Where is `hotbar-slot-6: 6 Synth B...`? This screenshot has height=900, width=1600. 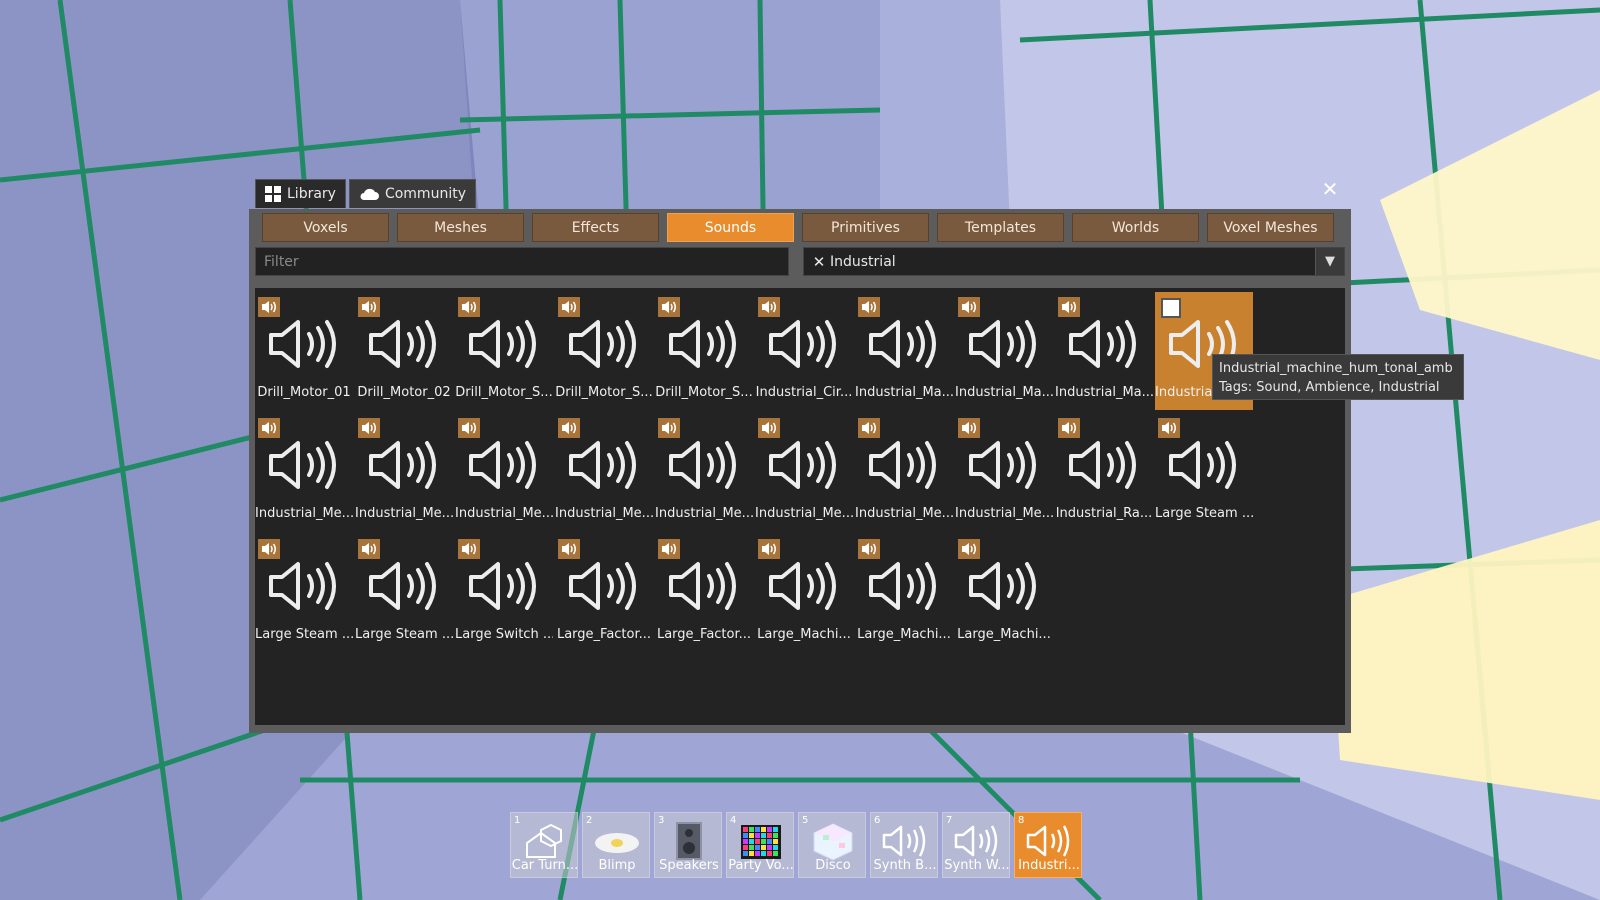
hotbar-slot-6: 6 Synth B... is located at coordinates (904, 845).